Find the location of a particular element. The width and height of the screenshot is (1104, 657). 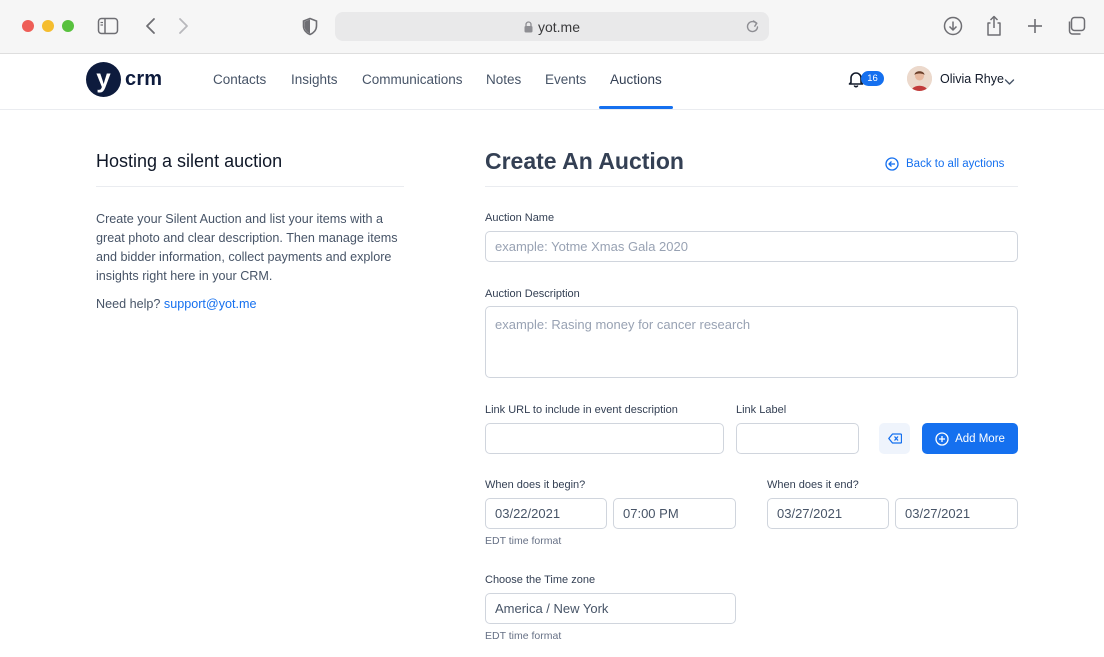

end-date-input: 03/27/2021 is located at coordinates (828, 513).